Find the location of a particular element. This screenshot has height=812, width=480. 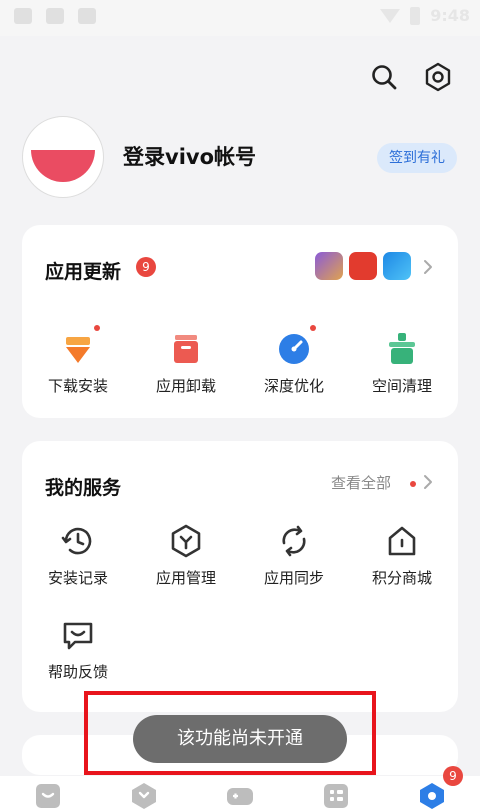

search-icon is located at coordinates (384, 77).